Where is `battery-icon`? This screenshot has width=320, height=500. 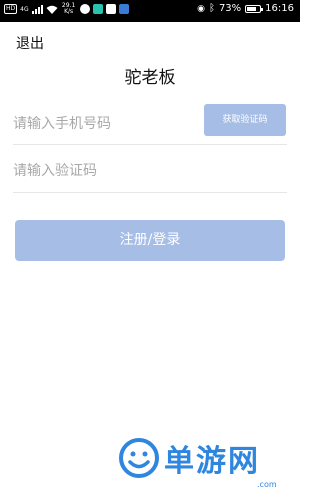 battery-icon is located at coordinates (254, 8).